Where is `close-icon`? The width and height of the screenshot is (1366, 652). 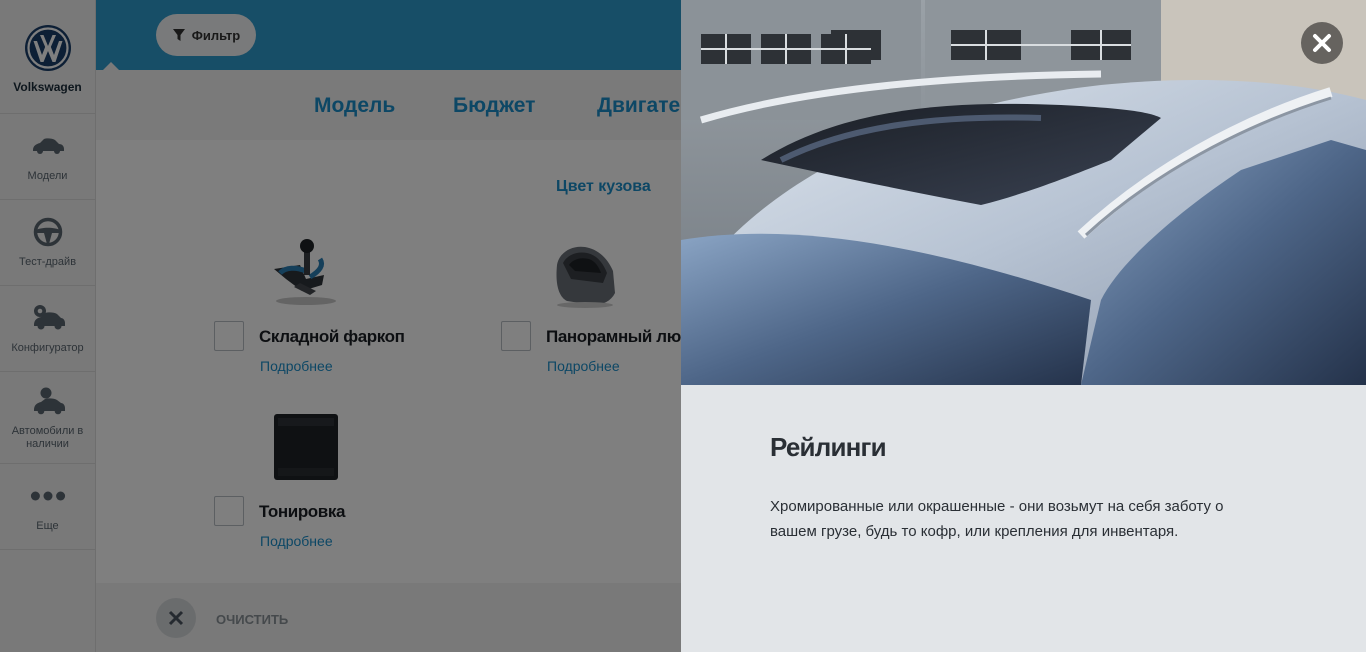
close-icon is located at coordinates (1322, 43).